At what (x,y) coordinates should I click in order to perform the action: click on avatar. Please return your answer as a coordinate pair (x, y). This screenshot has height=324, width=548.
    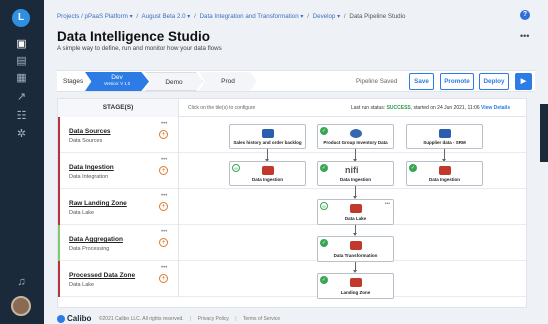
    Looking at the image, I should click on (21, 306).